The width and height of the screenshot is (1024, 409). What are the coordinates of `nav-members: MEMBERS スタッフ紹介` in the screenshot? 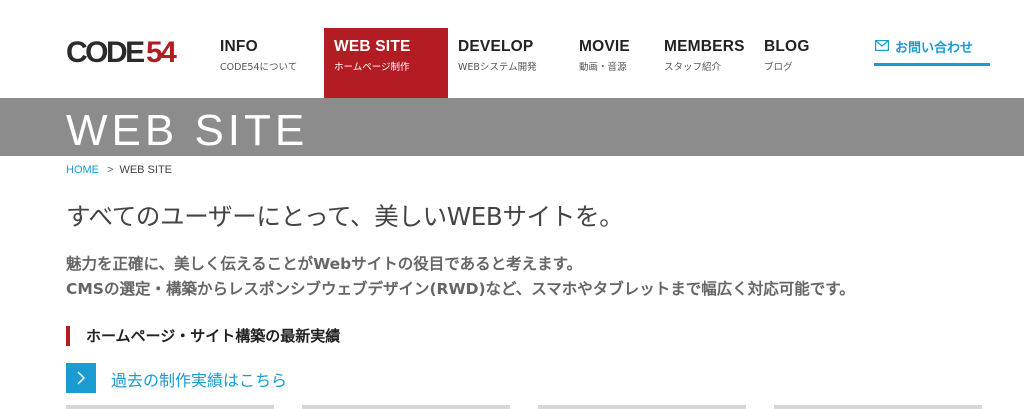 It's located at (712, 63).